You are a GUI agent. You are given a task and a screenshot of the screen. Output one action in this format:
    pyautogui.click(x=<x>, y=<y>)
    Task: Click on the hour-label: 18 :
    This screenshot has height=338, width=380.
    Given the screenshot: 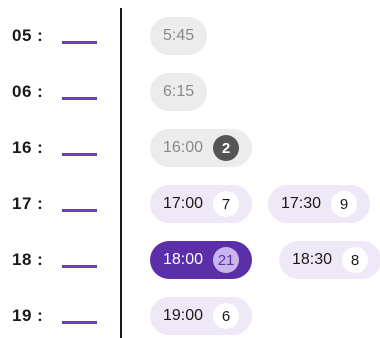 What is the action you would take?
    pyautogui.click(x=28, y=259)
    